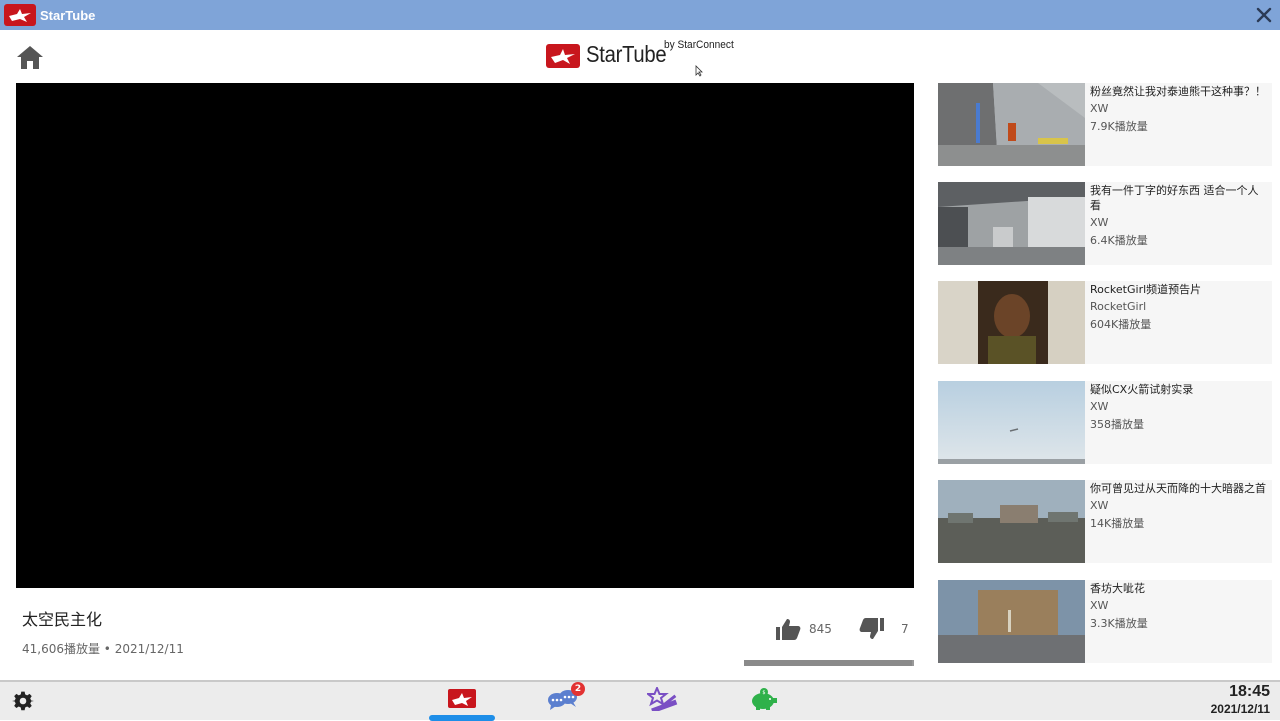 The width and height of the screenshot is (1280, 721). What do you see at coordinates (1117, 523) in the screenshot?
I see `recommendation-views: 14K播放量` at bounding box center [1117, 523].